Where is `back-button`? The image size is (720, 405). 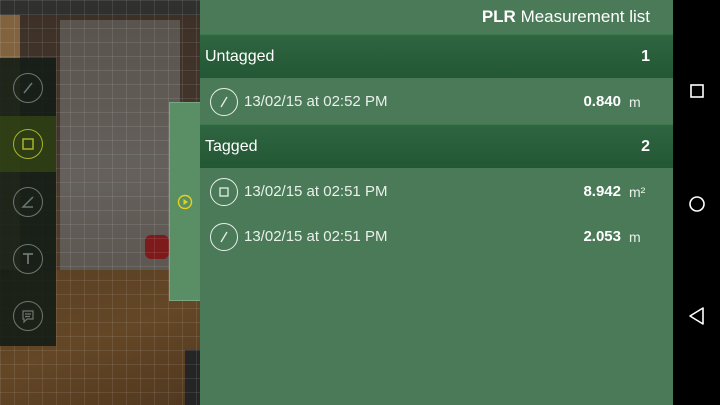
back-button is located at coordinates (697, 316).